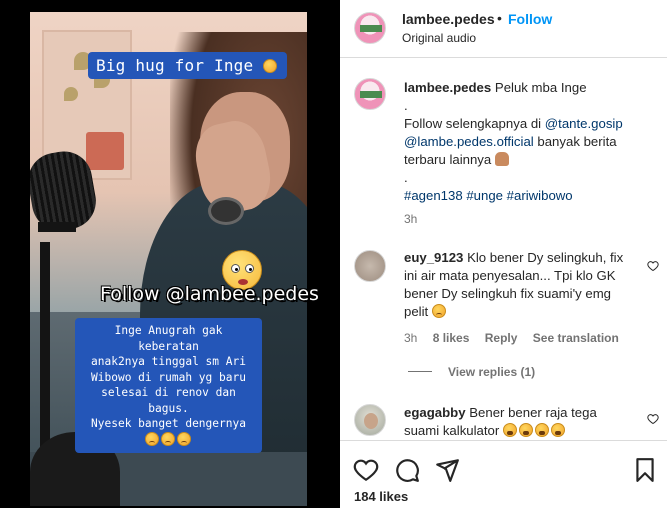 The width and height of the screenshot is (667, 508). I want to click on likes-count: 184 likes, so click(381, 496).